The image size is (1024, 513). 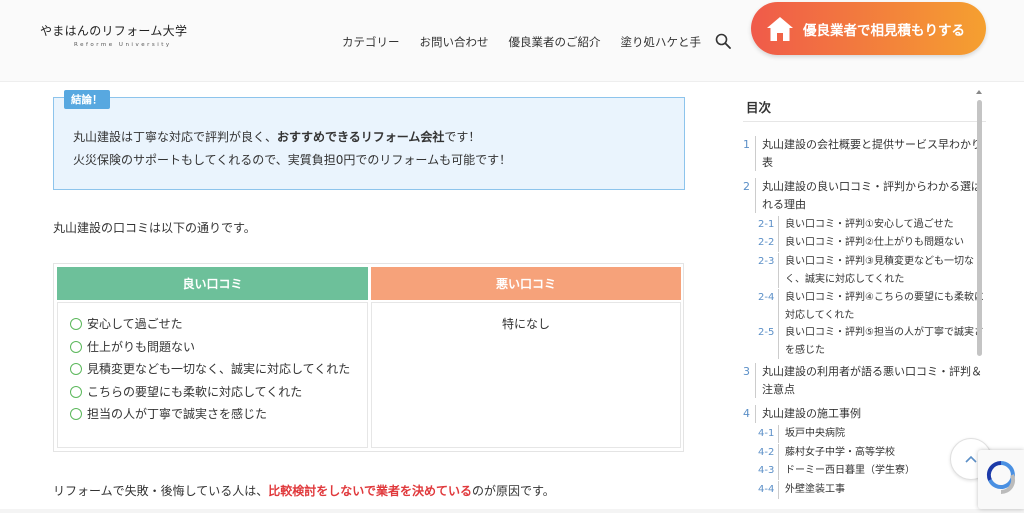 What do you see at coordinates (766, 297) in the screenshot?
I see `toc-number: 2-4` at bounding box center [766, 297].